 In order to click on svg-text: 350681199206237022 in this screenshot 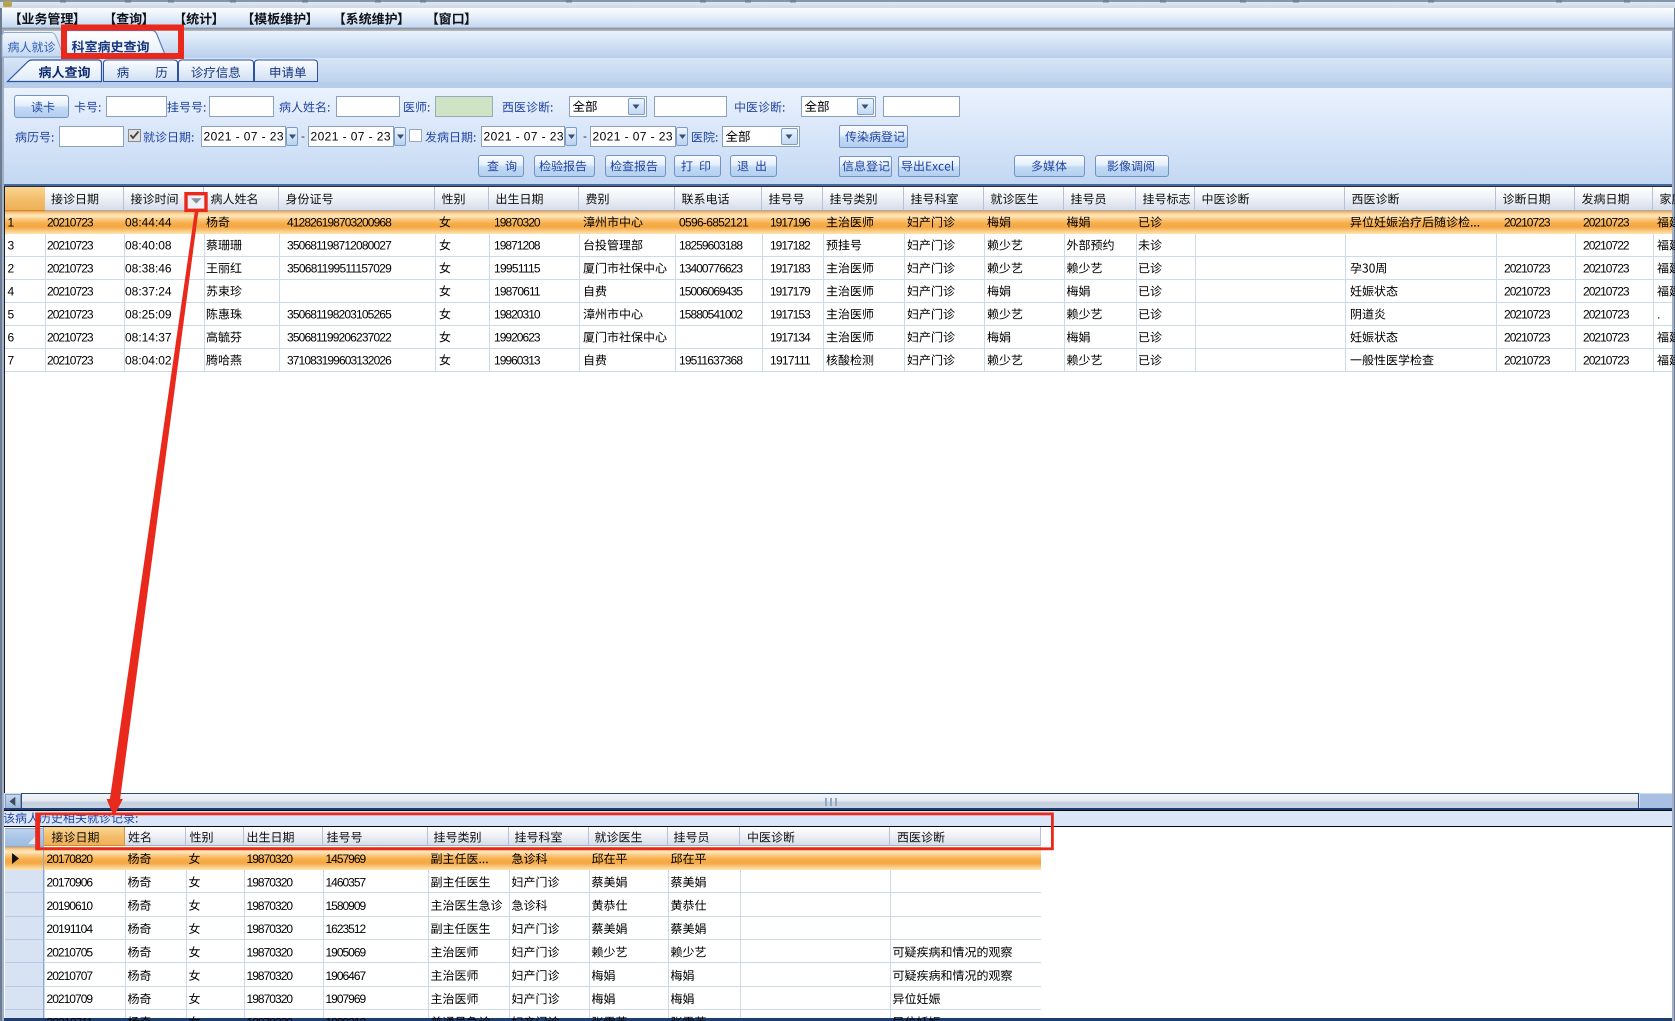, I will do `click(339, 338)`.